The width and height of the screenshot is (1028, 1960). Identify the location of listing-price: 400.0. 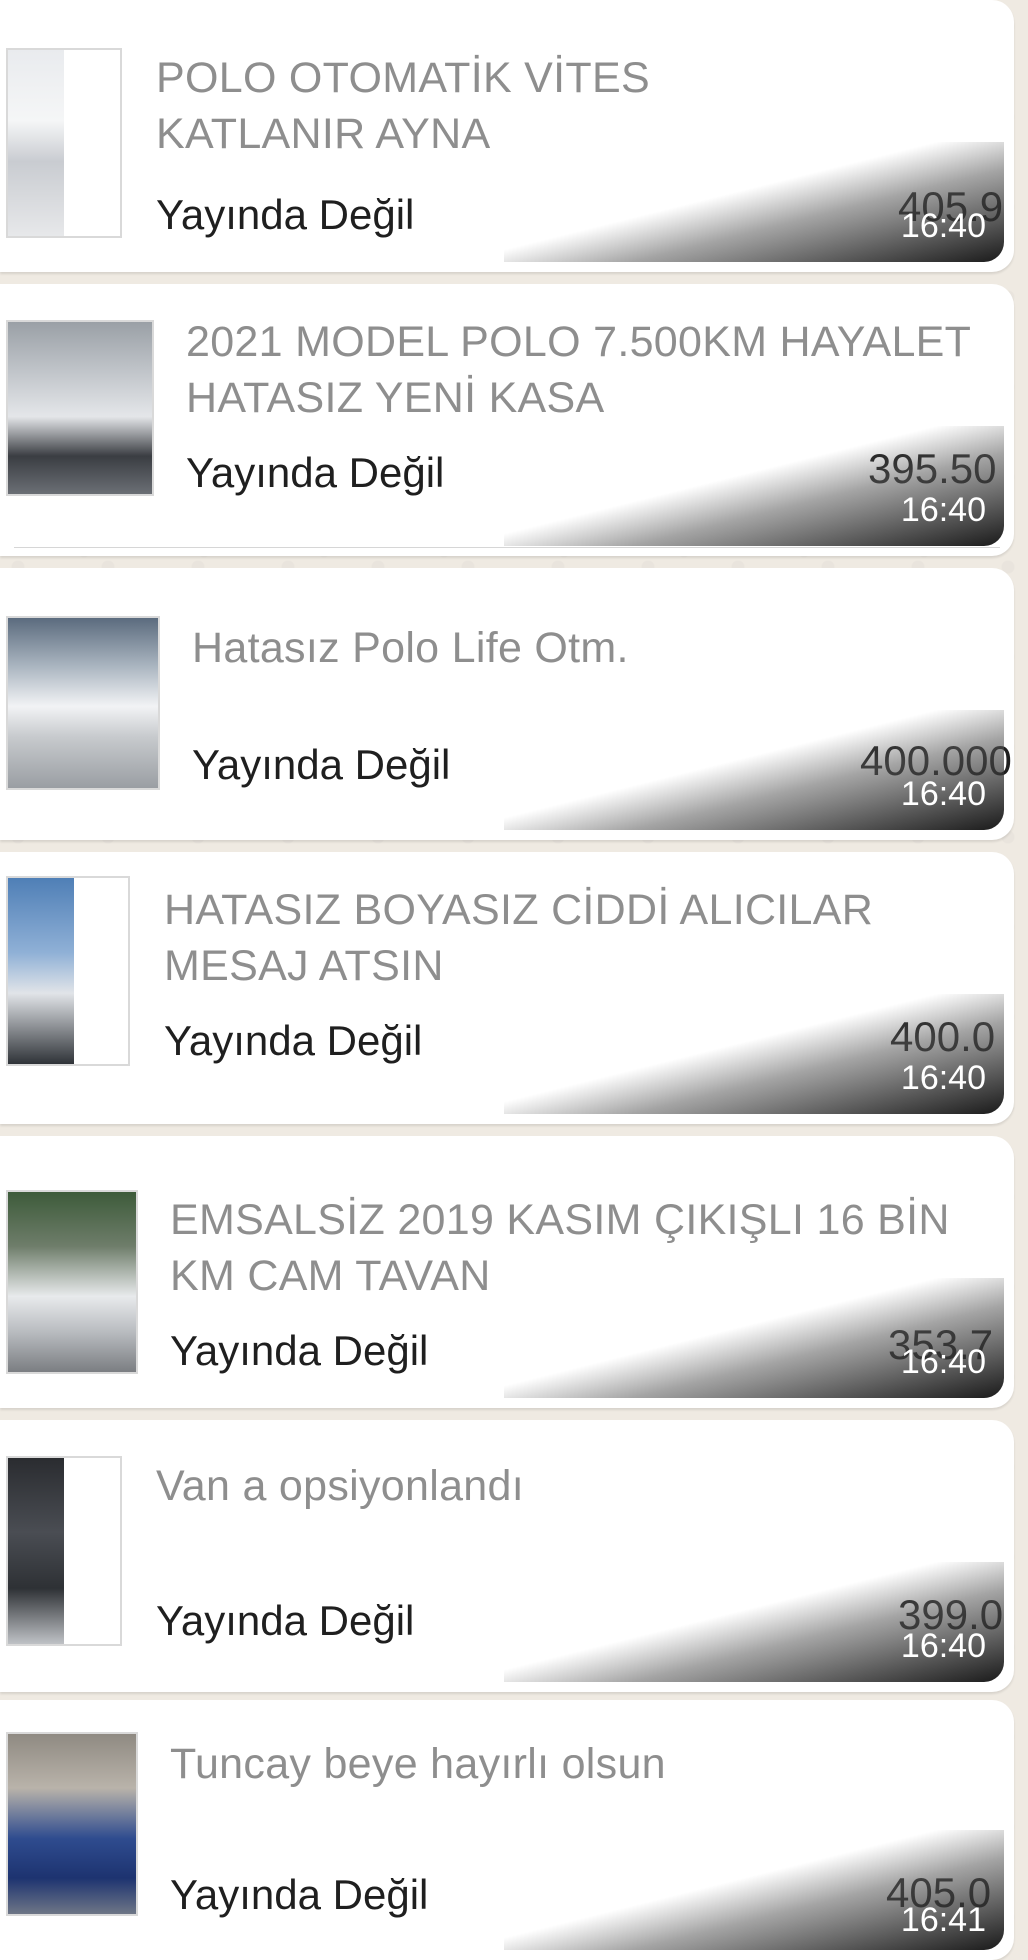
(943, 1036).